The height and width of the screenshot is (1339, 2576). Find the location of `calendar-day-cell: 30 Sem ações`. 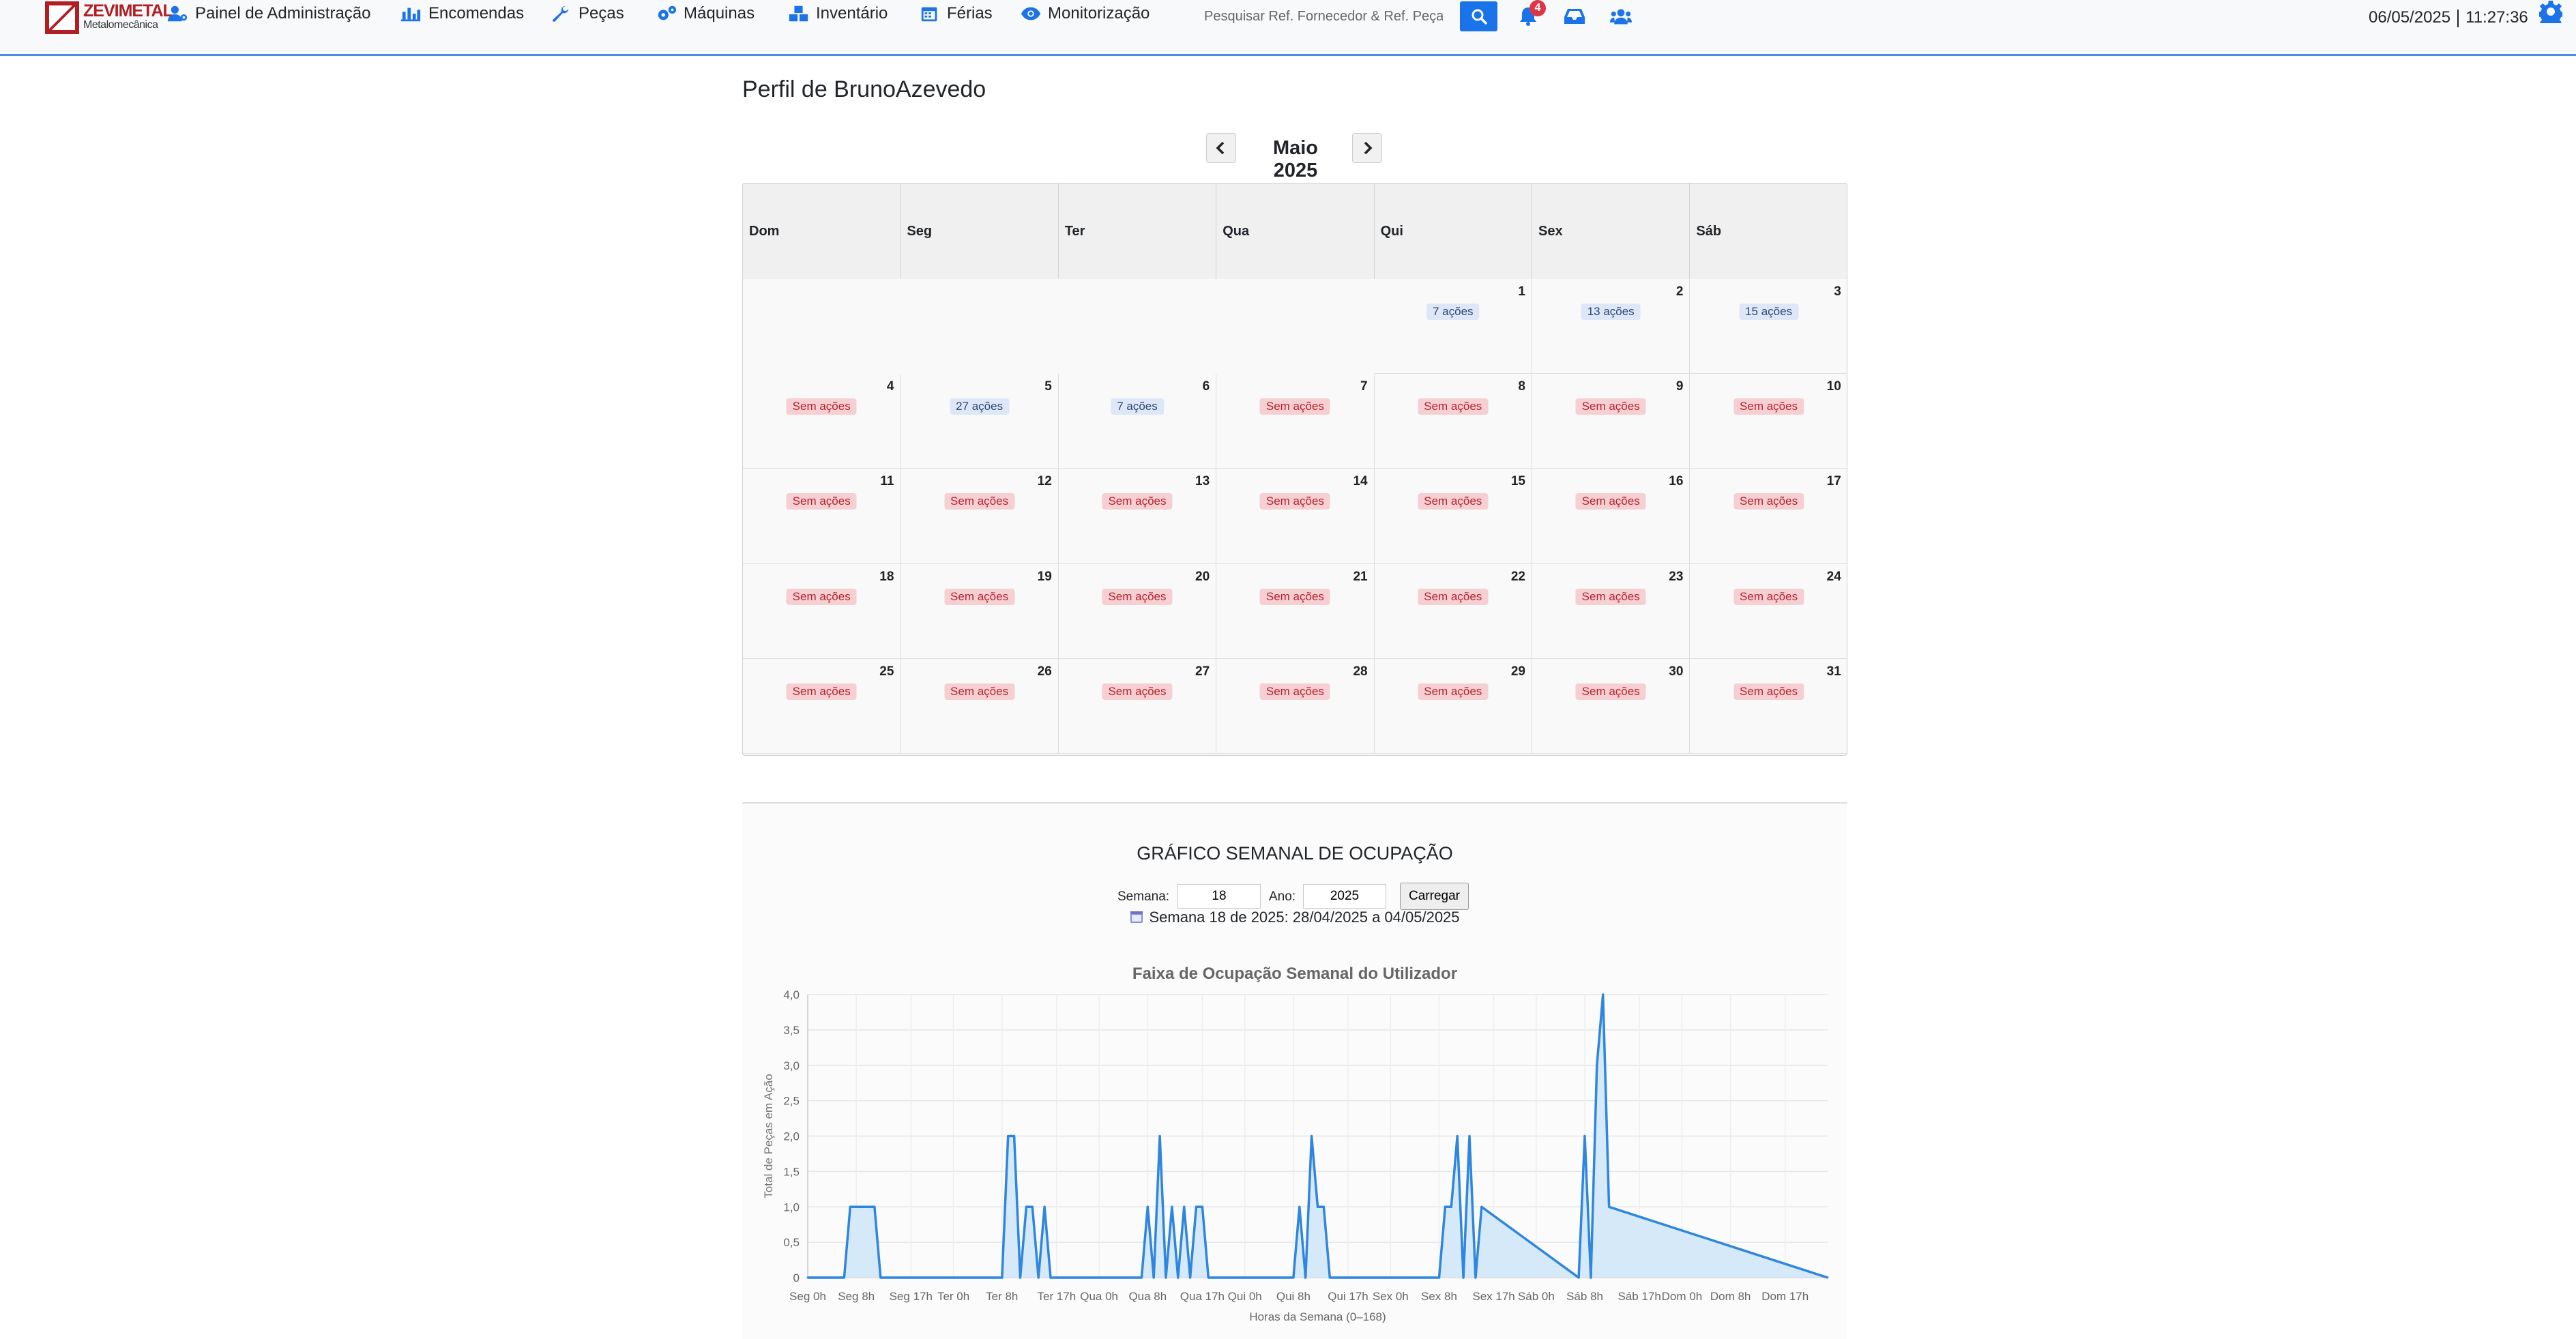

calendar-day-cell: 30 Sem ações is located at coordinates (1611, 706).